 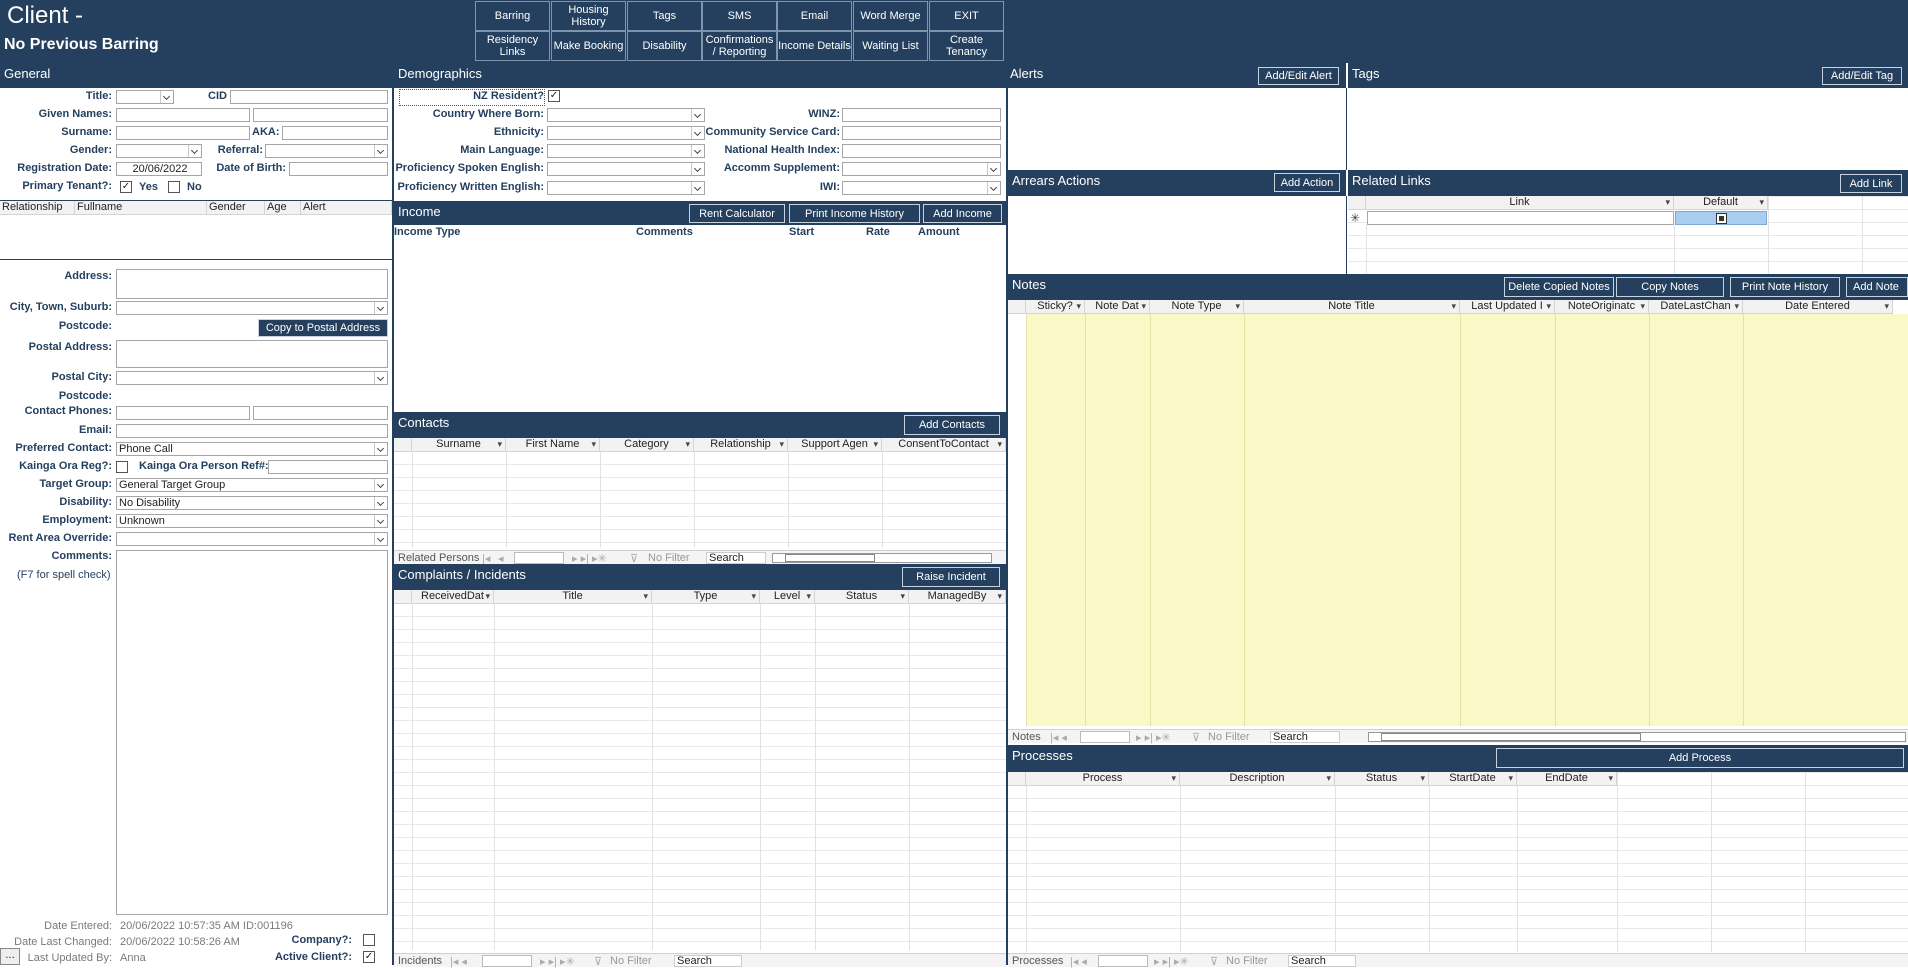 I want to click on housing-history-button: Housing History, so click(x=588, y=16).